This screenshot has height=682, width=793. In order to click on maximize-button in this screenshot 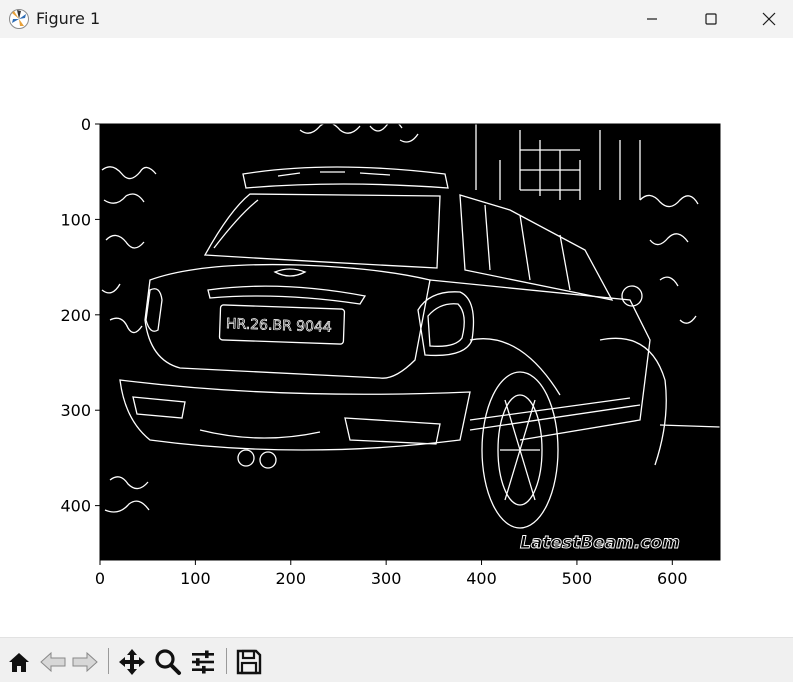, I will do `click(711, 19)`.